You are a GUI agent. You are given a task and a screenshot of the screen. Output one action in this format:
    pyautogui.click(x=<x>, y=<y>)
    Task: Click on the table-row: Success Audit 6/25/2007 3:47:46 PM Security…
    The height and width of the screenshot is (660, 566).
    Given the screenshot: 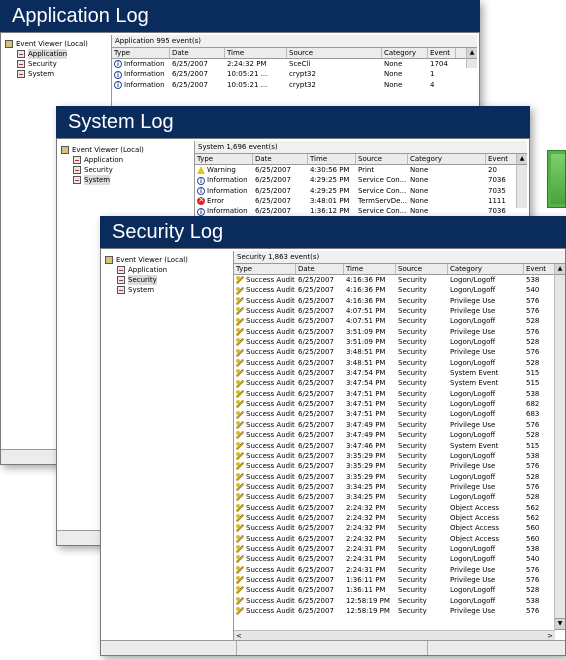 What is the action you would take?
    pyautogui.click(x=399, y=446)
    